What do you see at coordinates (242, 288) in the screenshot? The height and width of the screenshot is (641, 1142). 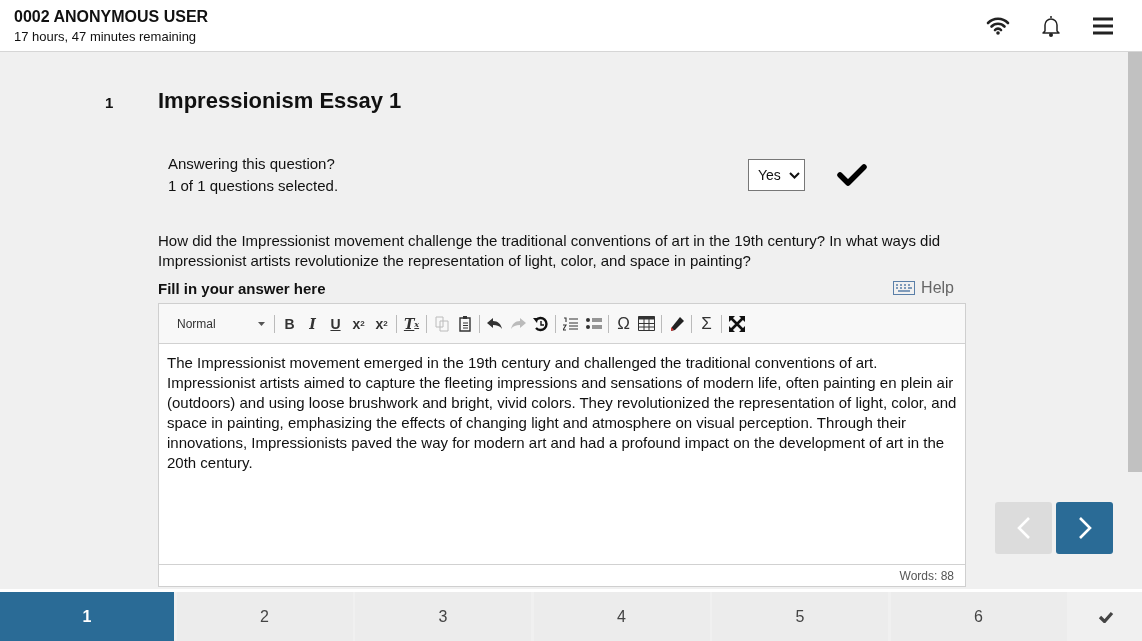 I see `answer-label: Fill in your answer here` at bounding box center [242, 288].